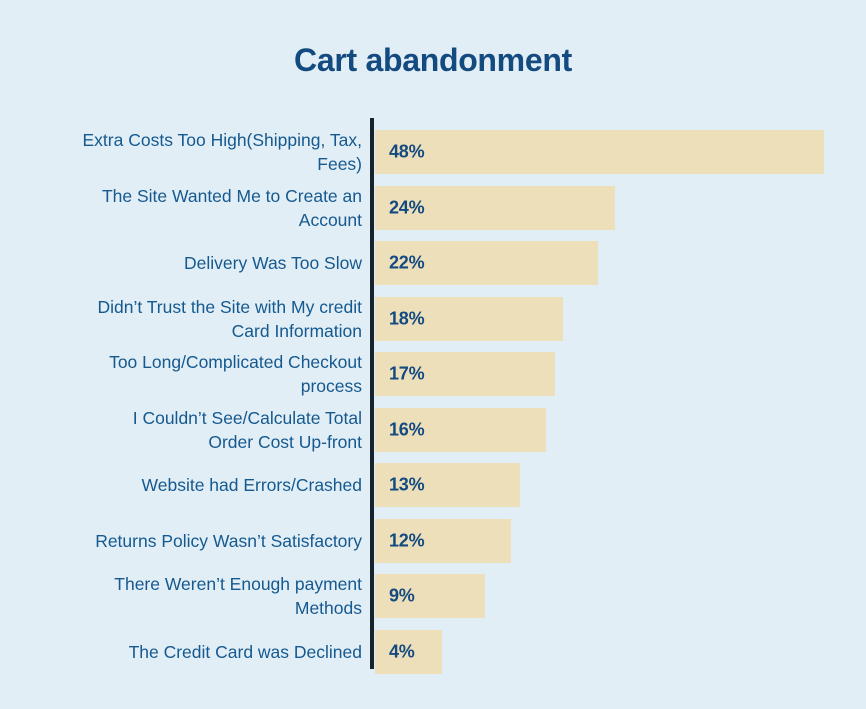 The image size is (866, 709). Describe the element at coordinates (407, 373) in the screenshot. I see `bar-value-label: 17%` at that location.